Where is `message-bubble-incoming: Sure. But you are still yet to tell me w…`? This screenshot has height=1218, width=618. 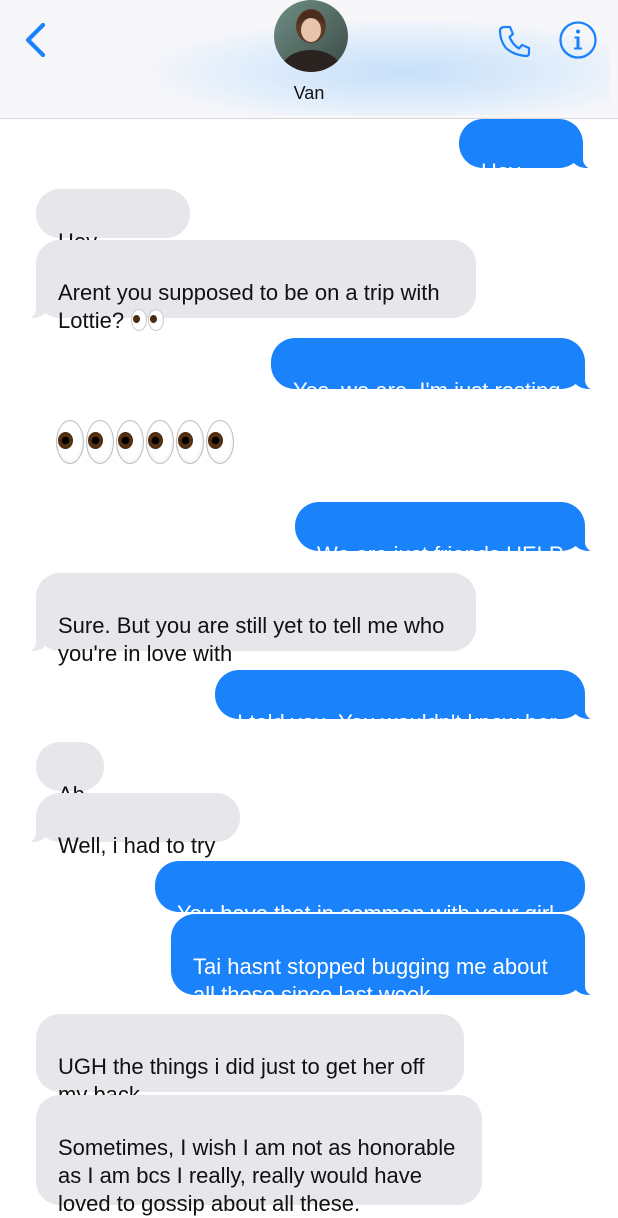 message-bubble-incoming: Sure. But you are still yet to tell me w… is located at coordinates (247, 619).